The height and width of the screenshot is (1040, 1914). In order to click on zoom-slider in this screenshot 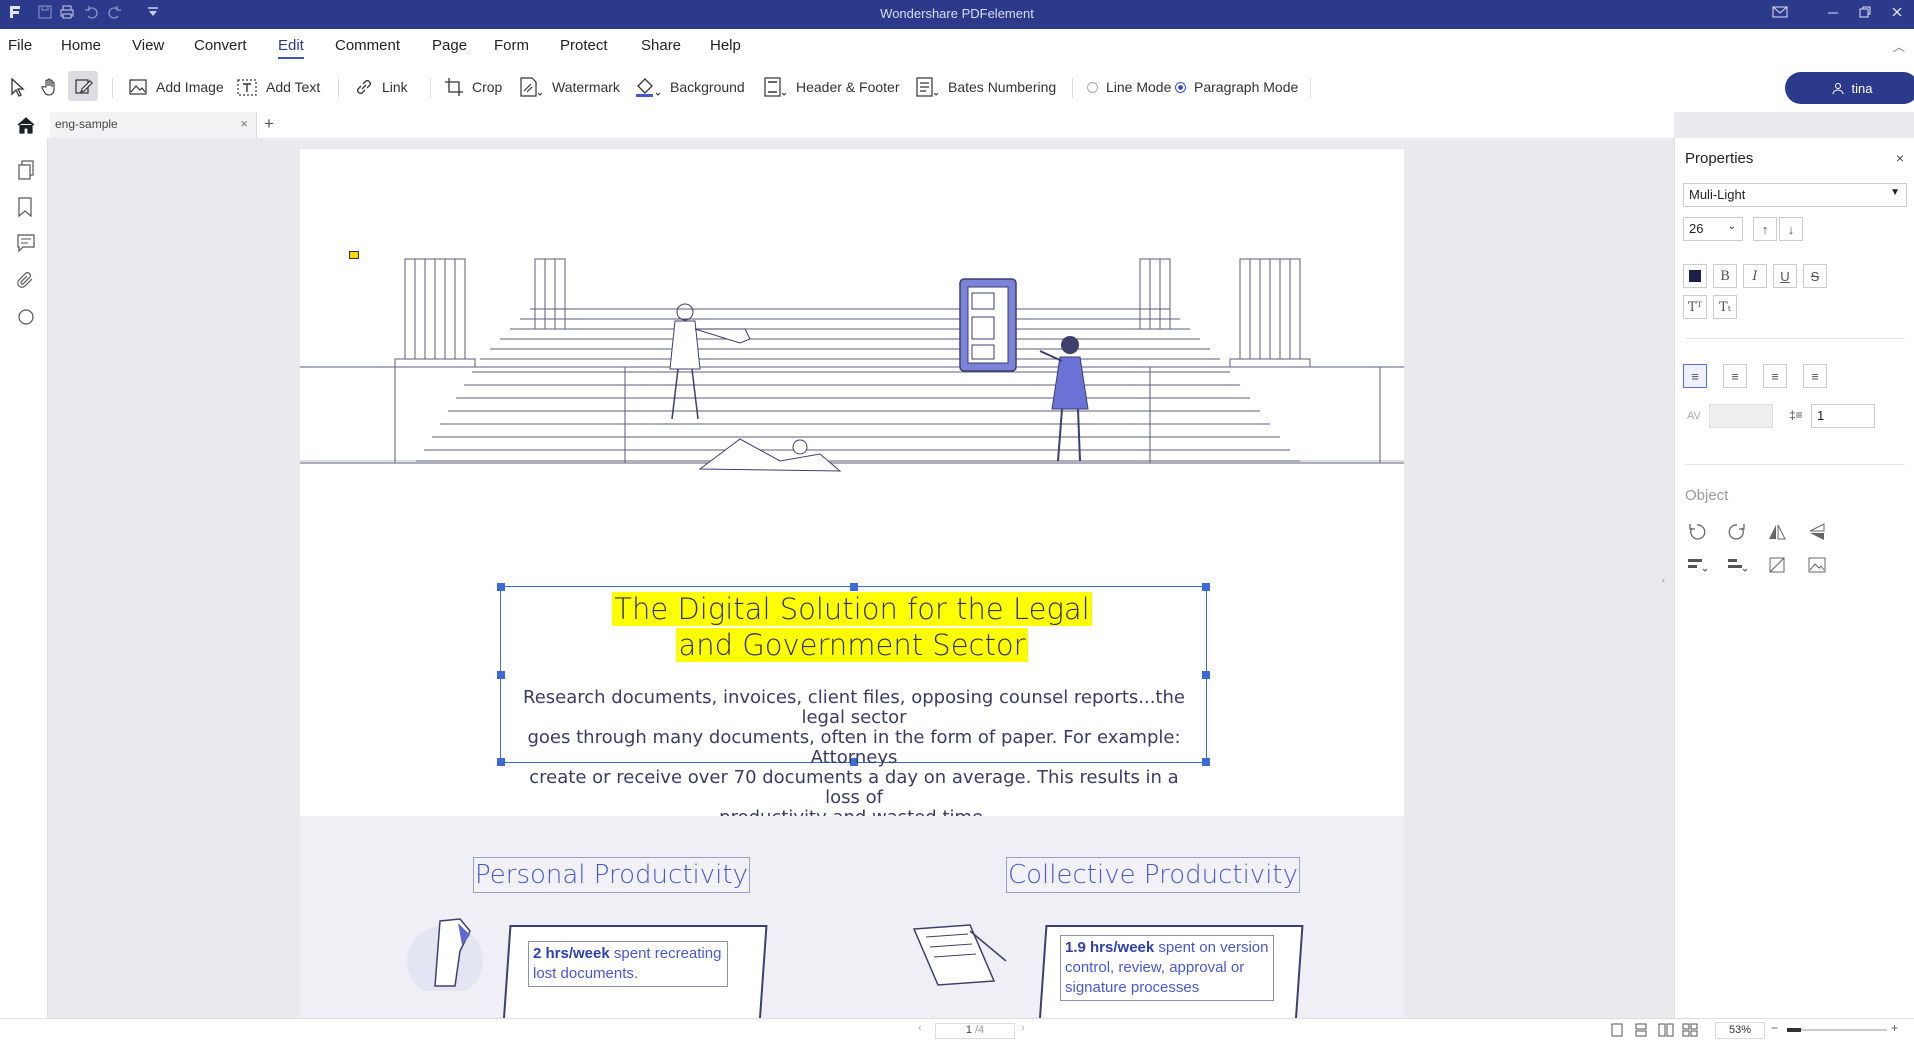, I will do `click(1837, 1030)`.